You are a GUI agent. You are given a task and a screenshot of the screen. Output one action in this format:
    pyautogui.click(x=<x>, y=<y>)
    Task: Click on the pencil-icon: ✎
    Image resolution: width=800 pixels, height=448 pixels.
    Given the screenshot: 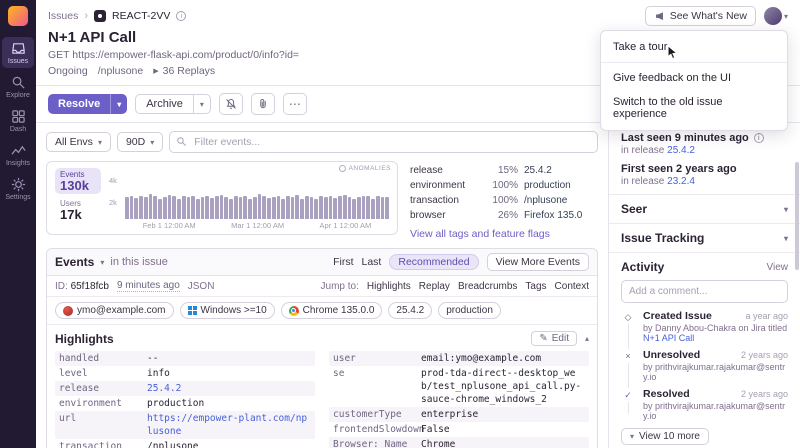 What is the action you would take?
    pyautogui.click(x=543, y=338)
    